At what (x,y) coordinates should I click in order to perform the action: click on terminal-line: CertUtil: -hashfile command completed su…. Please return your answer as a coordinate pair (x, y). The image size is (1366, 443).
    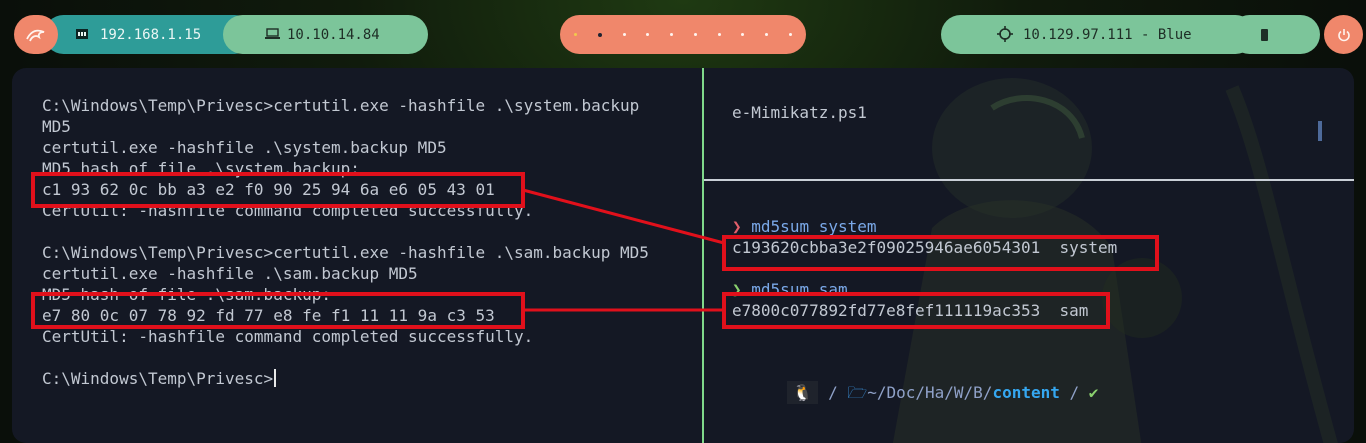
    Looking at the image, I should click on (288, 336).